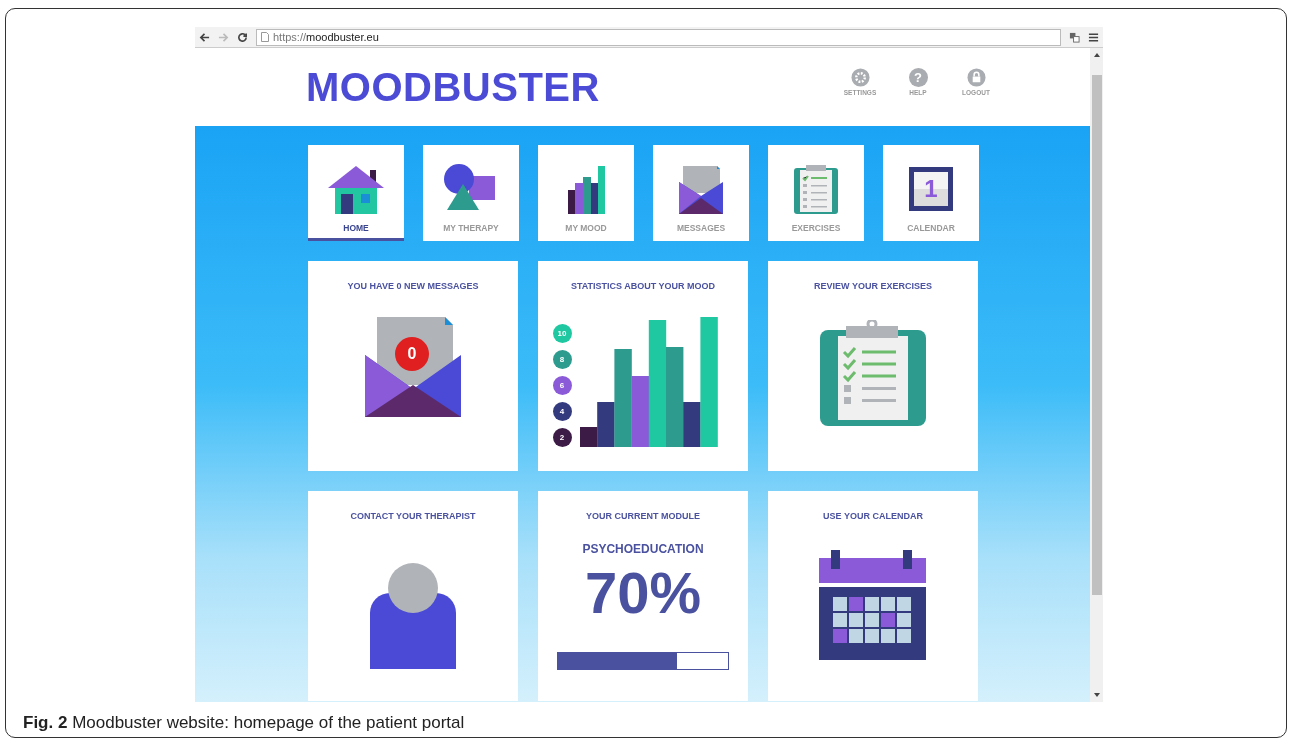 The height and width of the screenshot is (747, 1292). Describe the element at coordinates (643, 366) in the screenshot. I see `dashboard-card: STATISTICS ABOUT YOUR MOOD 10 8 6 4 2` at that location.